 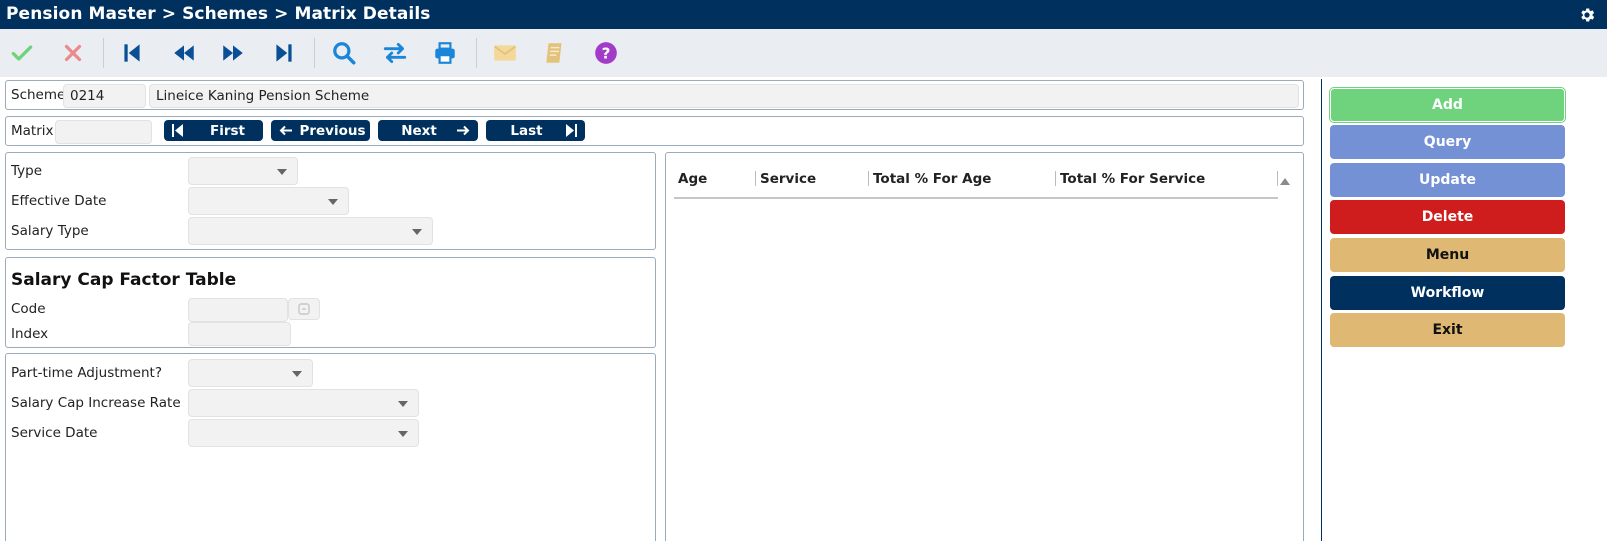 What do you see at coordinates (463, 130) in the screenshot?
I see `arrow-right-icon` at bounding box center [463, 130].